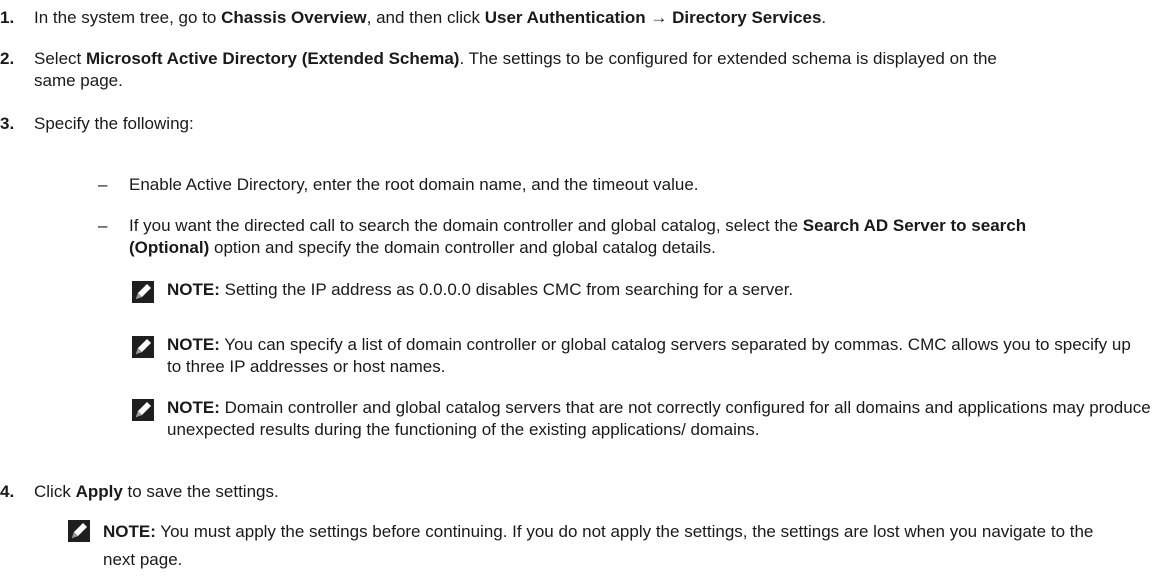 The image size is (1155, 587). Describe the element at coordinates (7, 491) in the screenshot. I see `step-number: 4.` at that location.